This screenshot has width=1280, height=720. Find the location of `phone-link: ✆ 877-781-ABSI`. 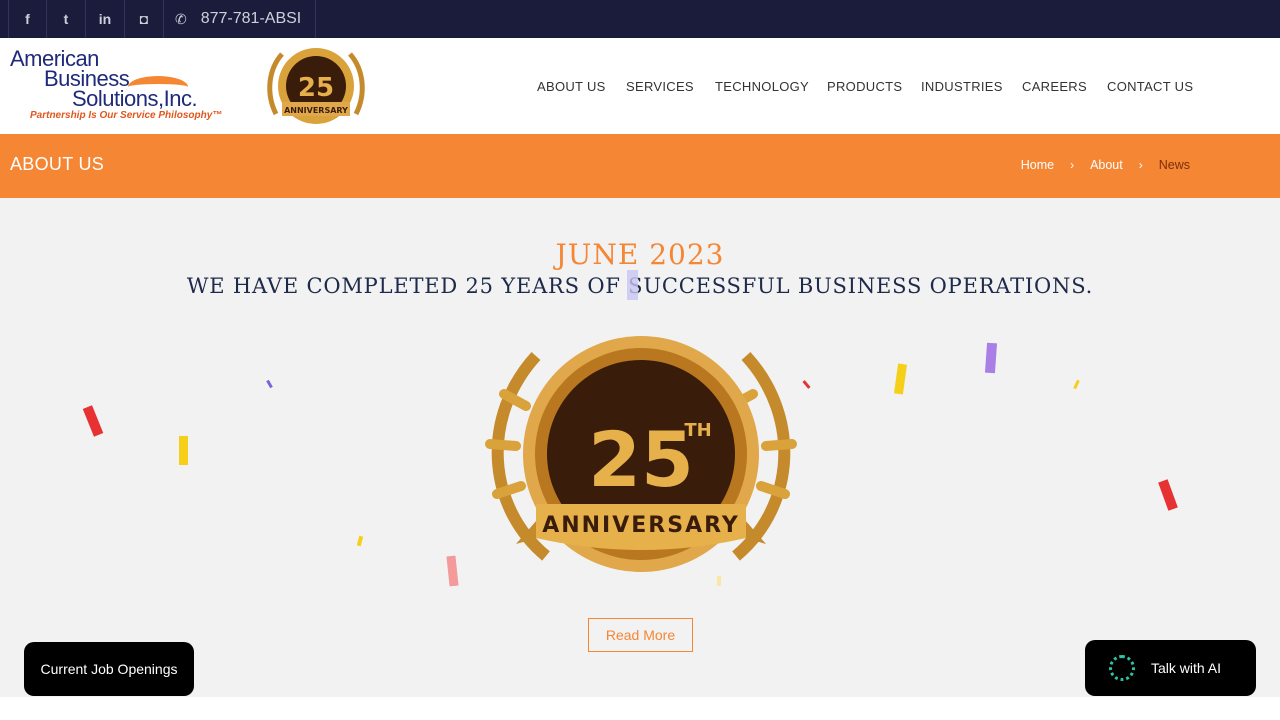

phone-link: ✆ 877-781-ABSI is located at coordinates (239, 19).